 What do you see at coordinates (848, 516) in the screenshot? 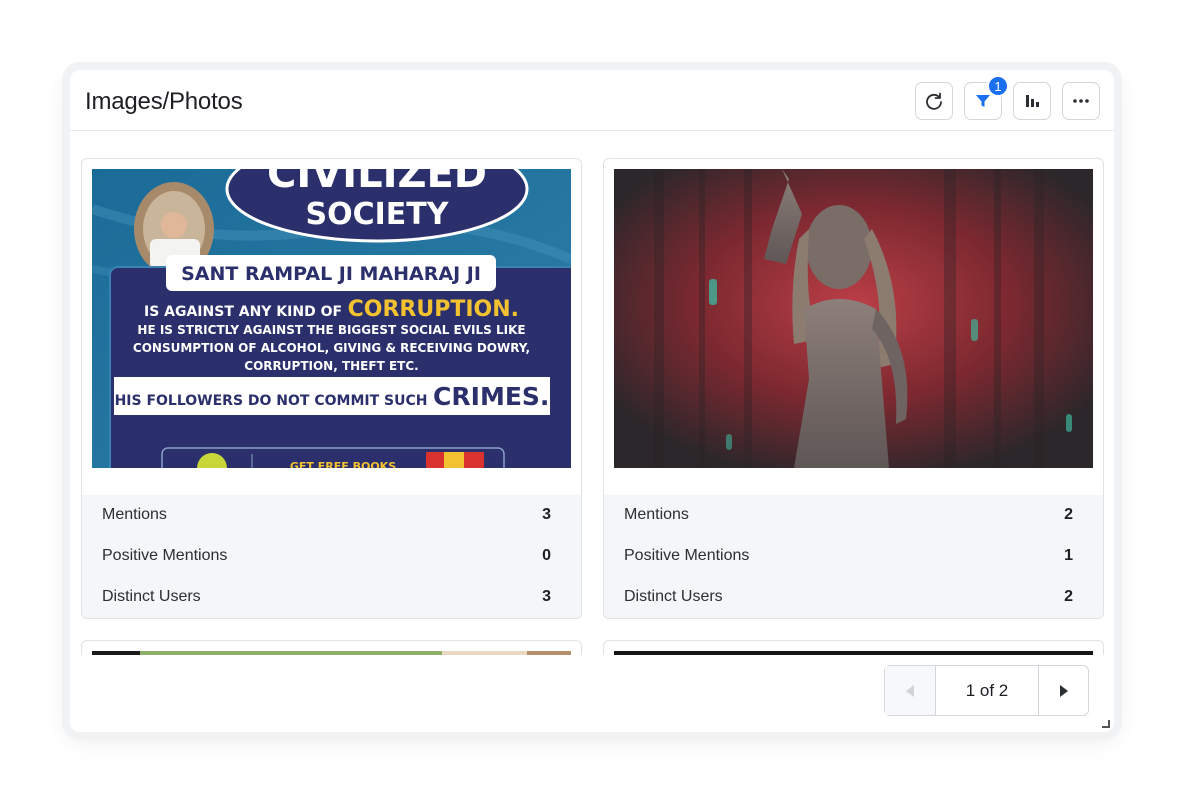
I see `stat-row: Mentions 2` at bounding box center [848, 516].